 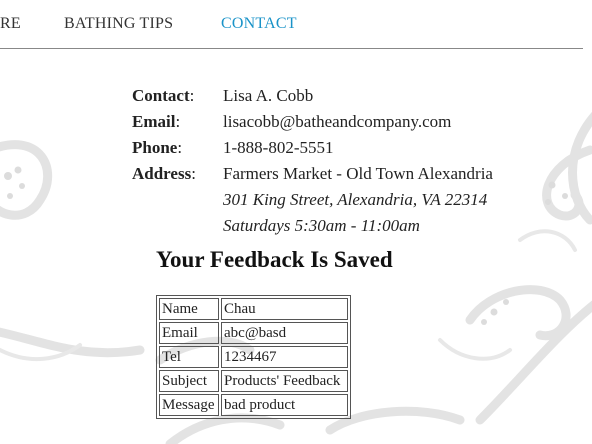 I want to click on table-row: Subject Products' Feedback, so click(x=253, y=381).